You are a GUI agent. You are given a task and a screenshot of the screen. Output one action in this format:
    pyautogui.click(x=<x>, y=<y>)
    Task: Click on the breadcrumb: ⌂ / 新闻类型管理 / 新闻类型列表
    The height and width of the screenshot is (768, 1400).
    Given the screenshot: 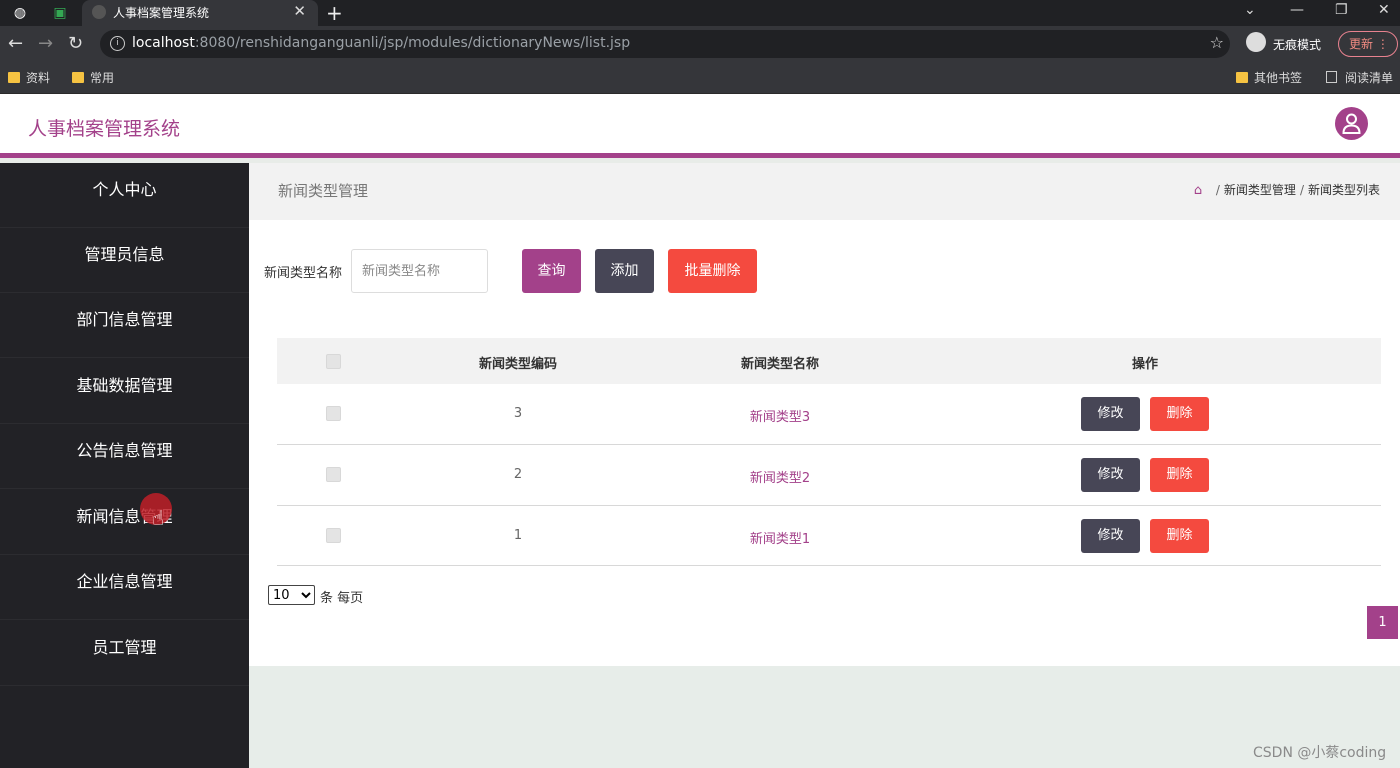 What is the action you would take?
    pyautogui.click(x=1286, y=190)
    